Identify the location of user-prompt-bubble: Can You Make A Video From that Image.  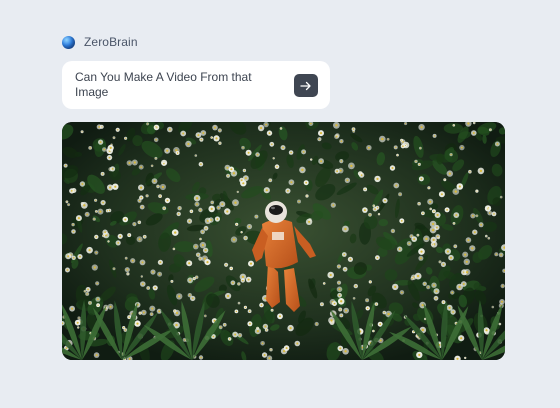
(196, 85).